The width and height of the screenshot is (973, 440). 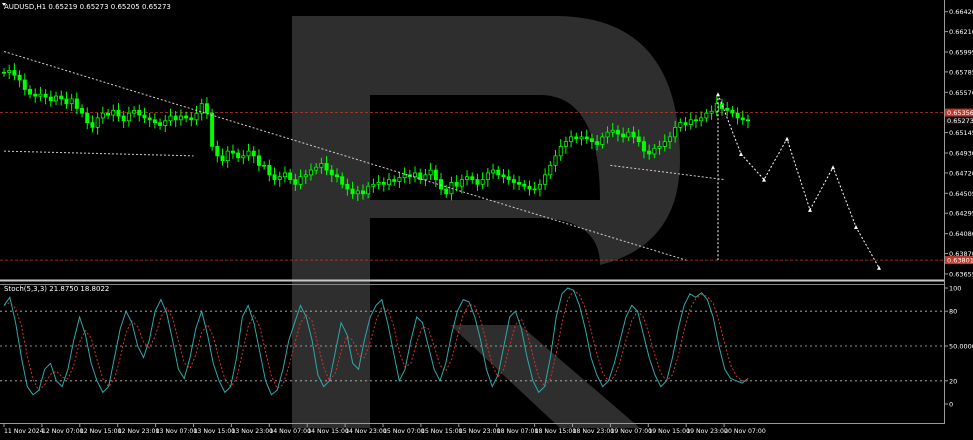 What do you see at coordinates (442, 431) in the screenshot?
I see `time-tick-label: 15 Nov 15:00` at bounding box center [442, 431].